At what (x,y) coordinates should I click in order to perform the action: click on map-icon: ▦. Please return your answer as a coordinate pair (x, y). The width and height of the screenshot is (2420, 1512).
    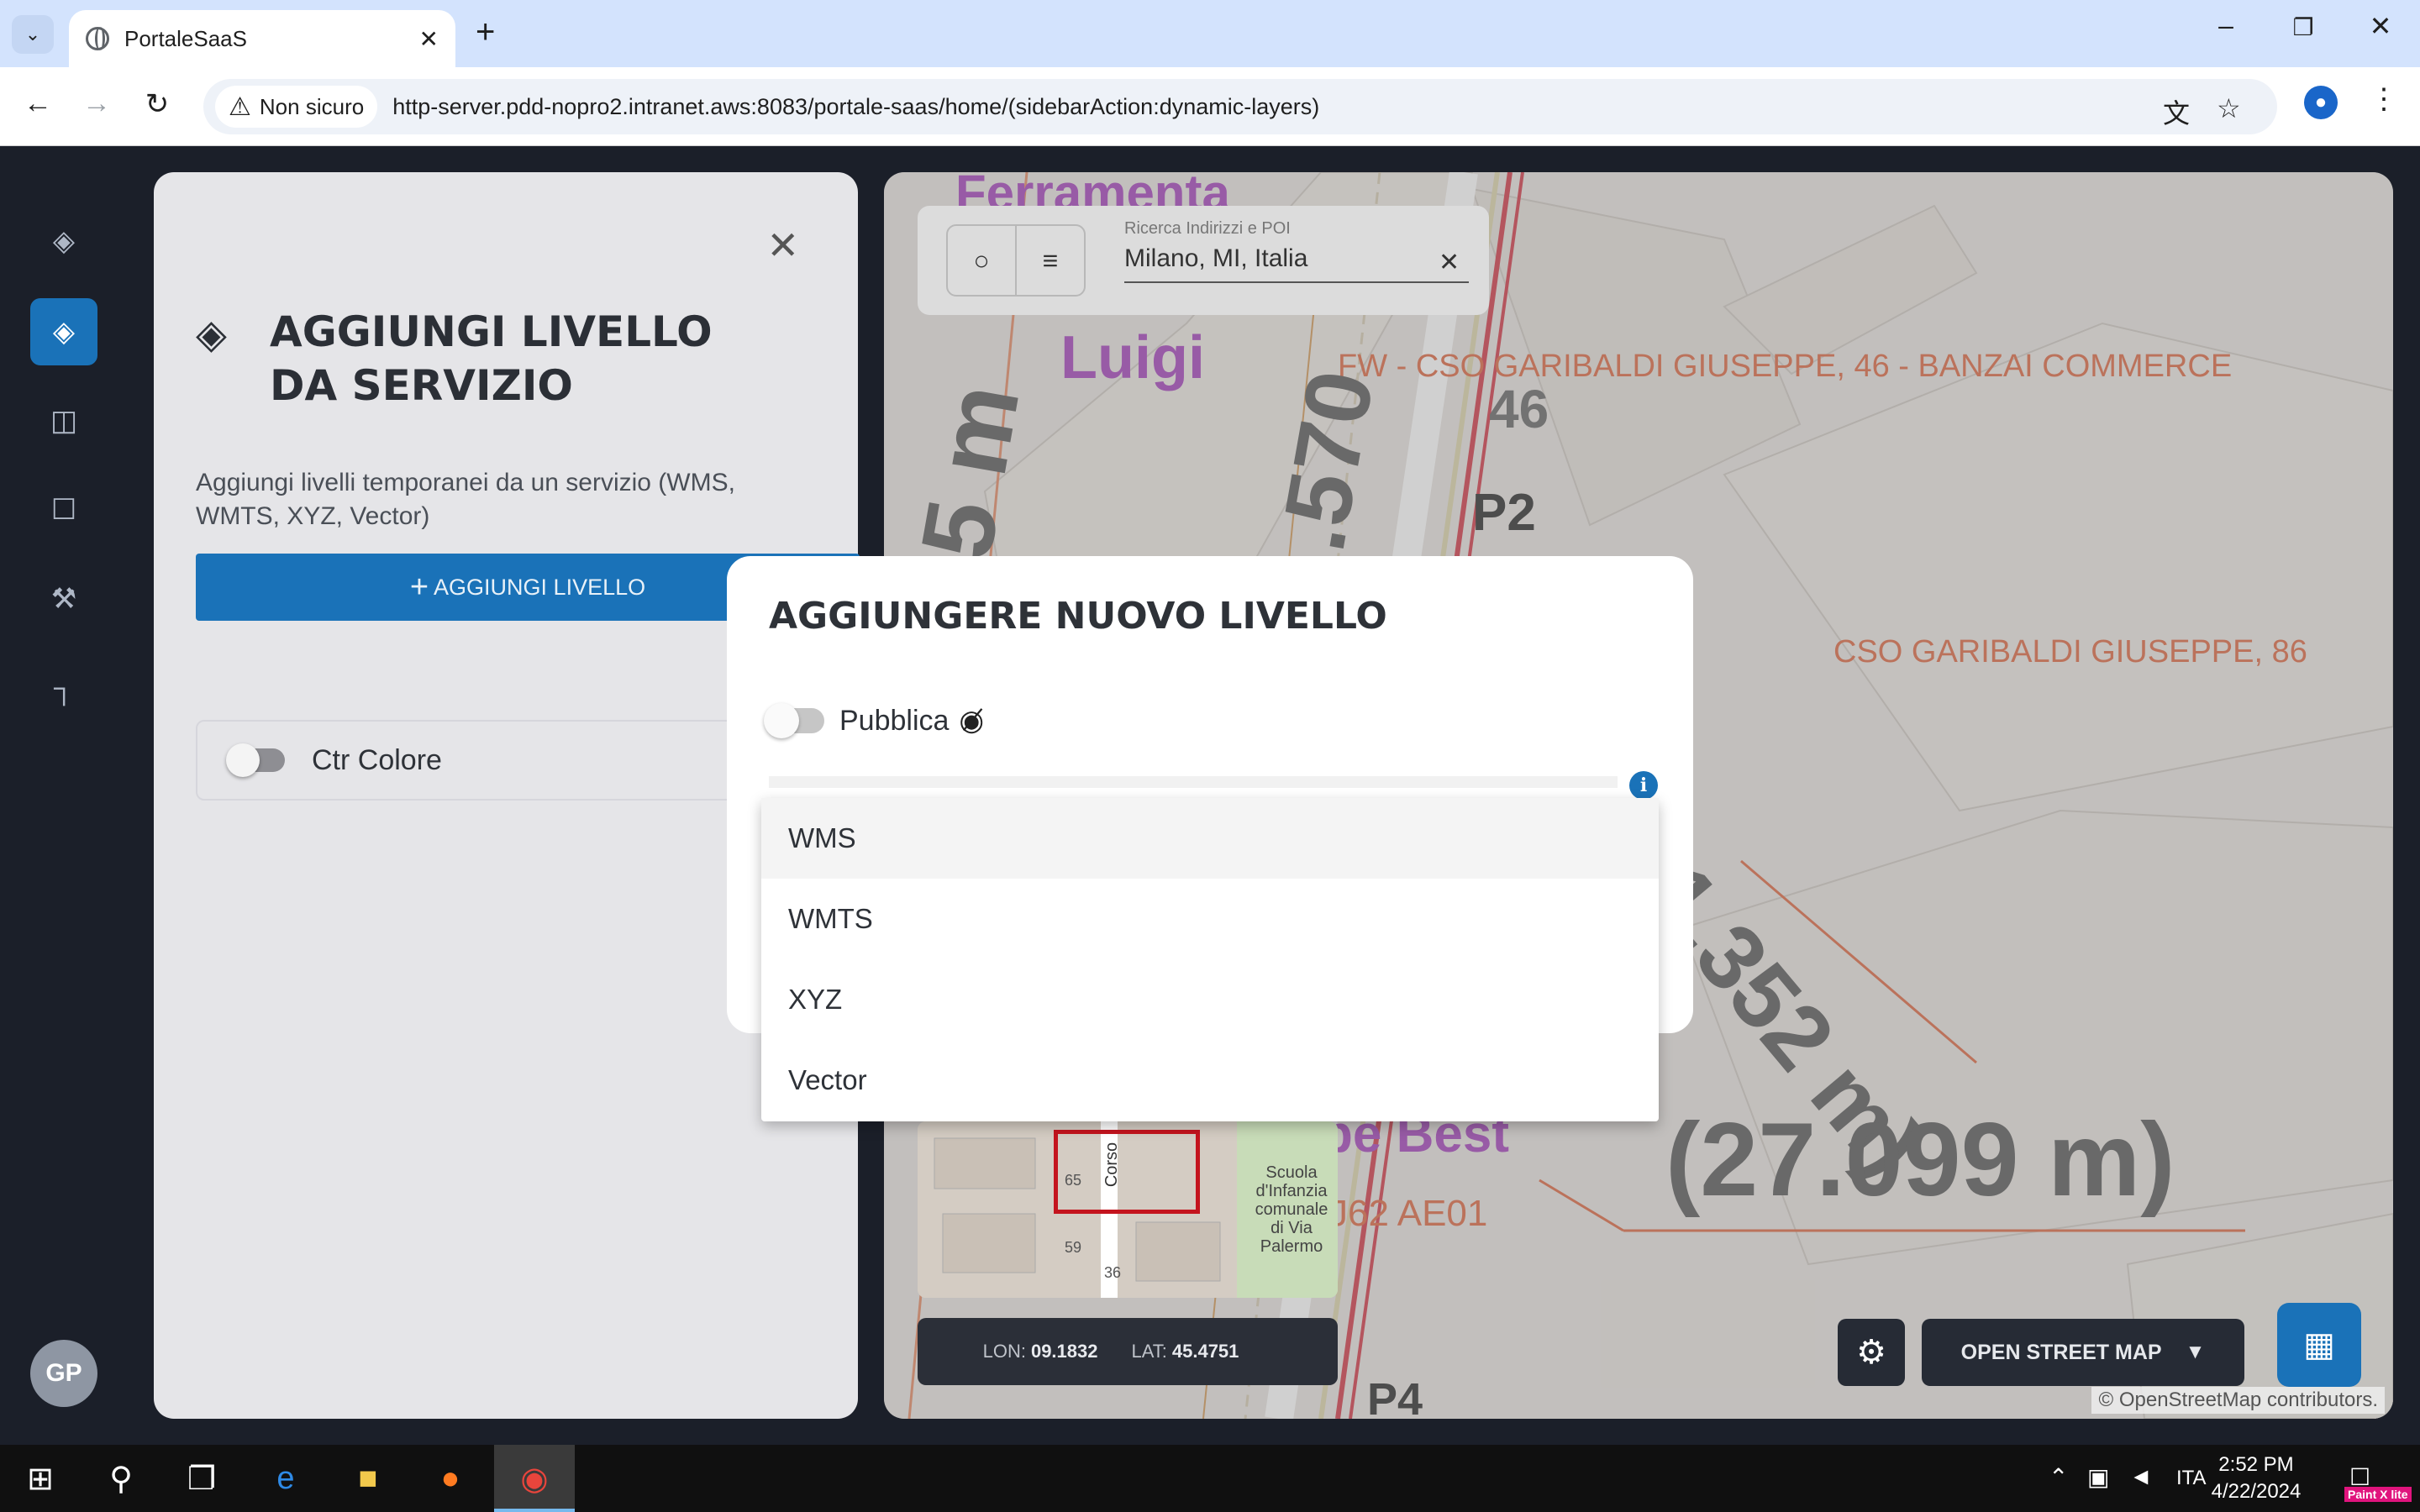
    Looking at the image, I should click on (2319, 1344).